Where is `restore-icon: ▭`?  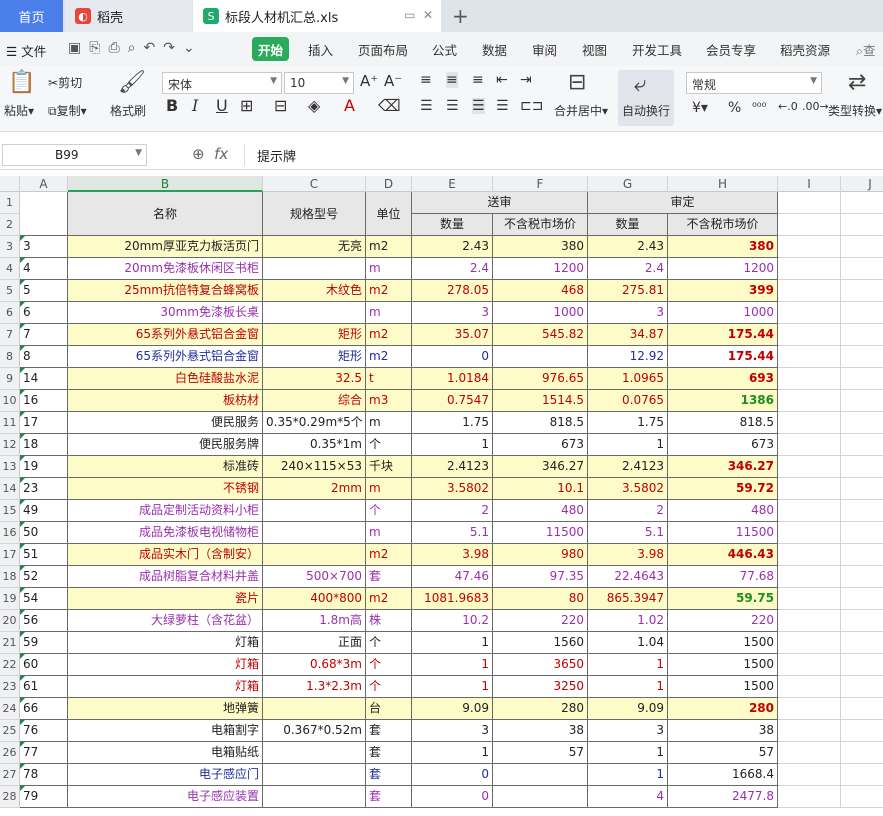 restore-icon: ▭ is located at coordinates (409, 15).